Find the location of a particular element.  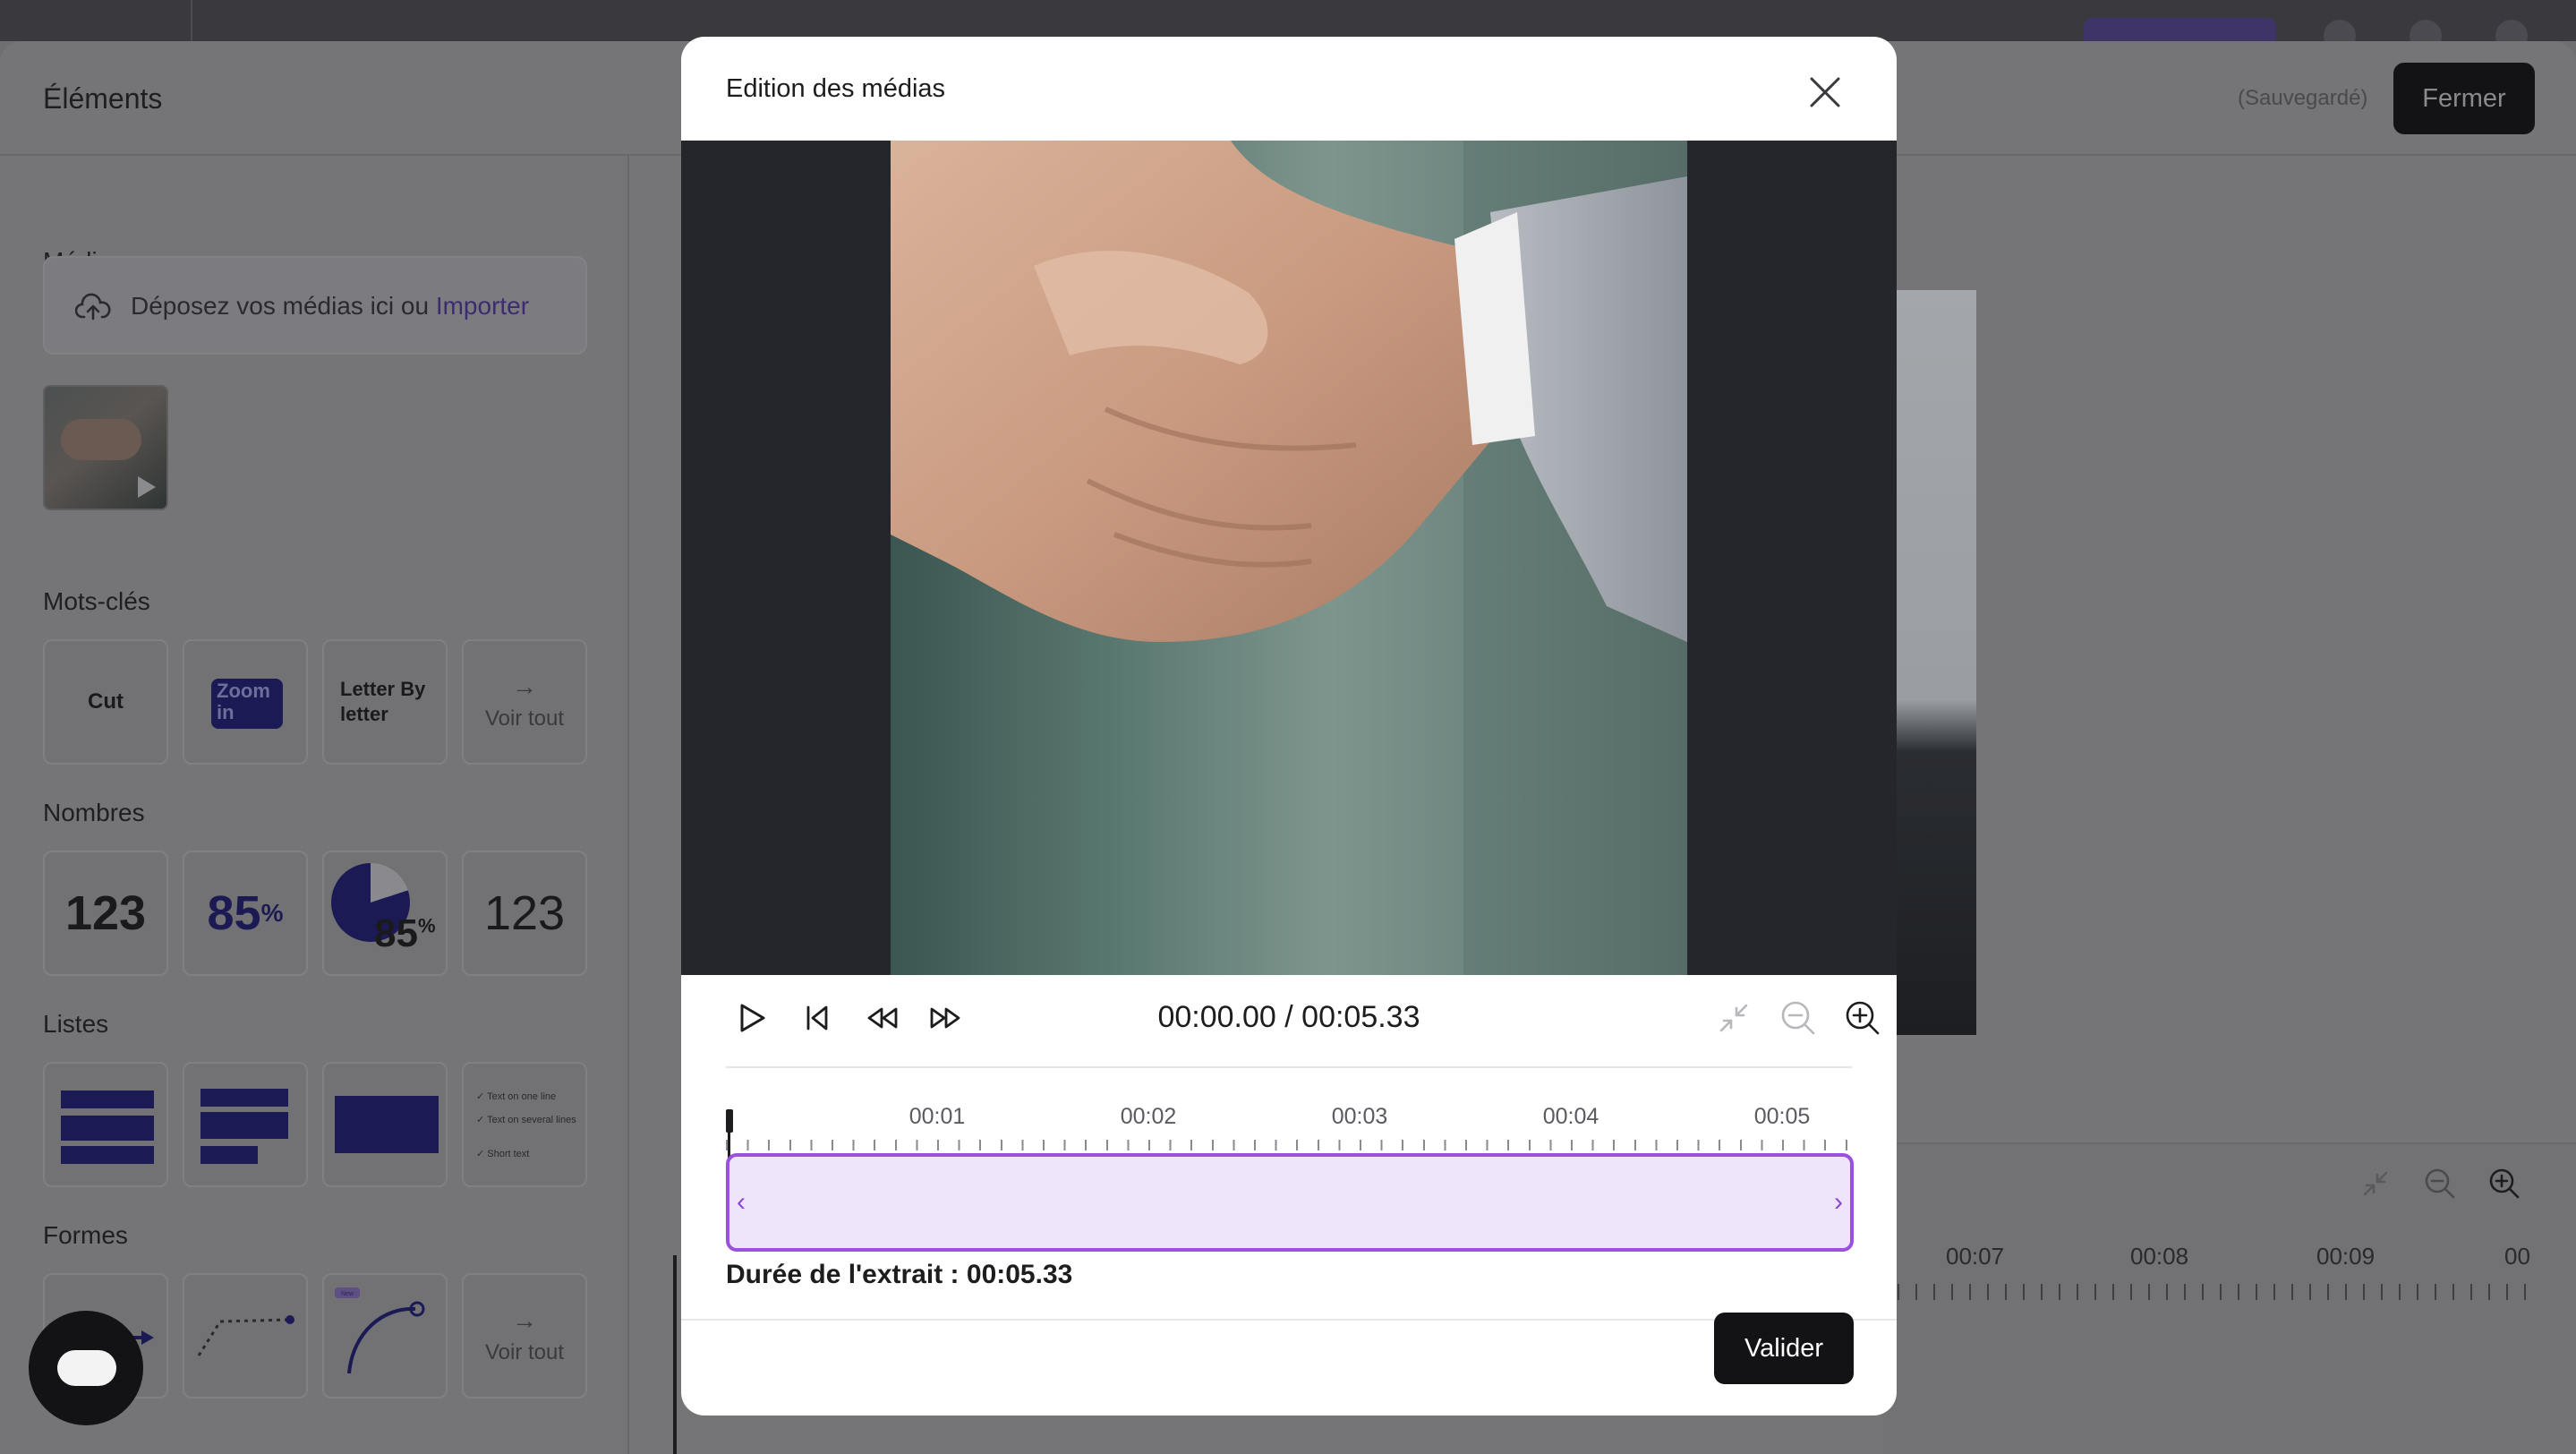

keyword-label: Zoom in is located at coordinates (247, 704).